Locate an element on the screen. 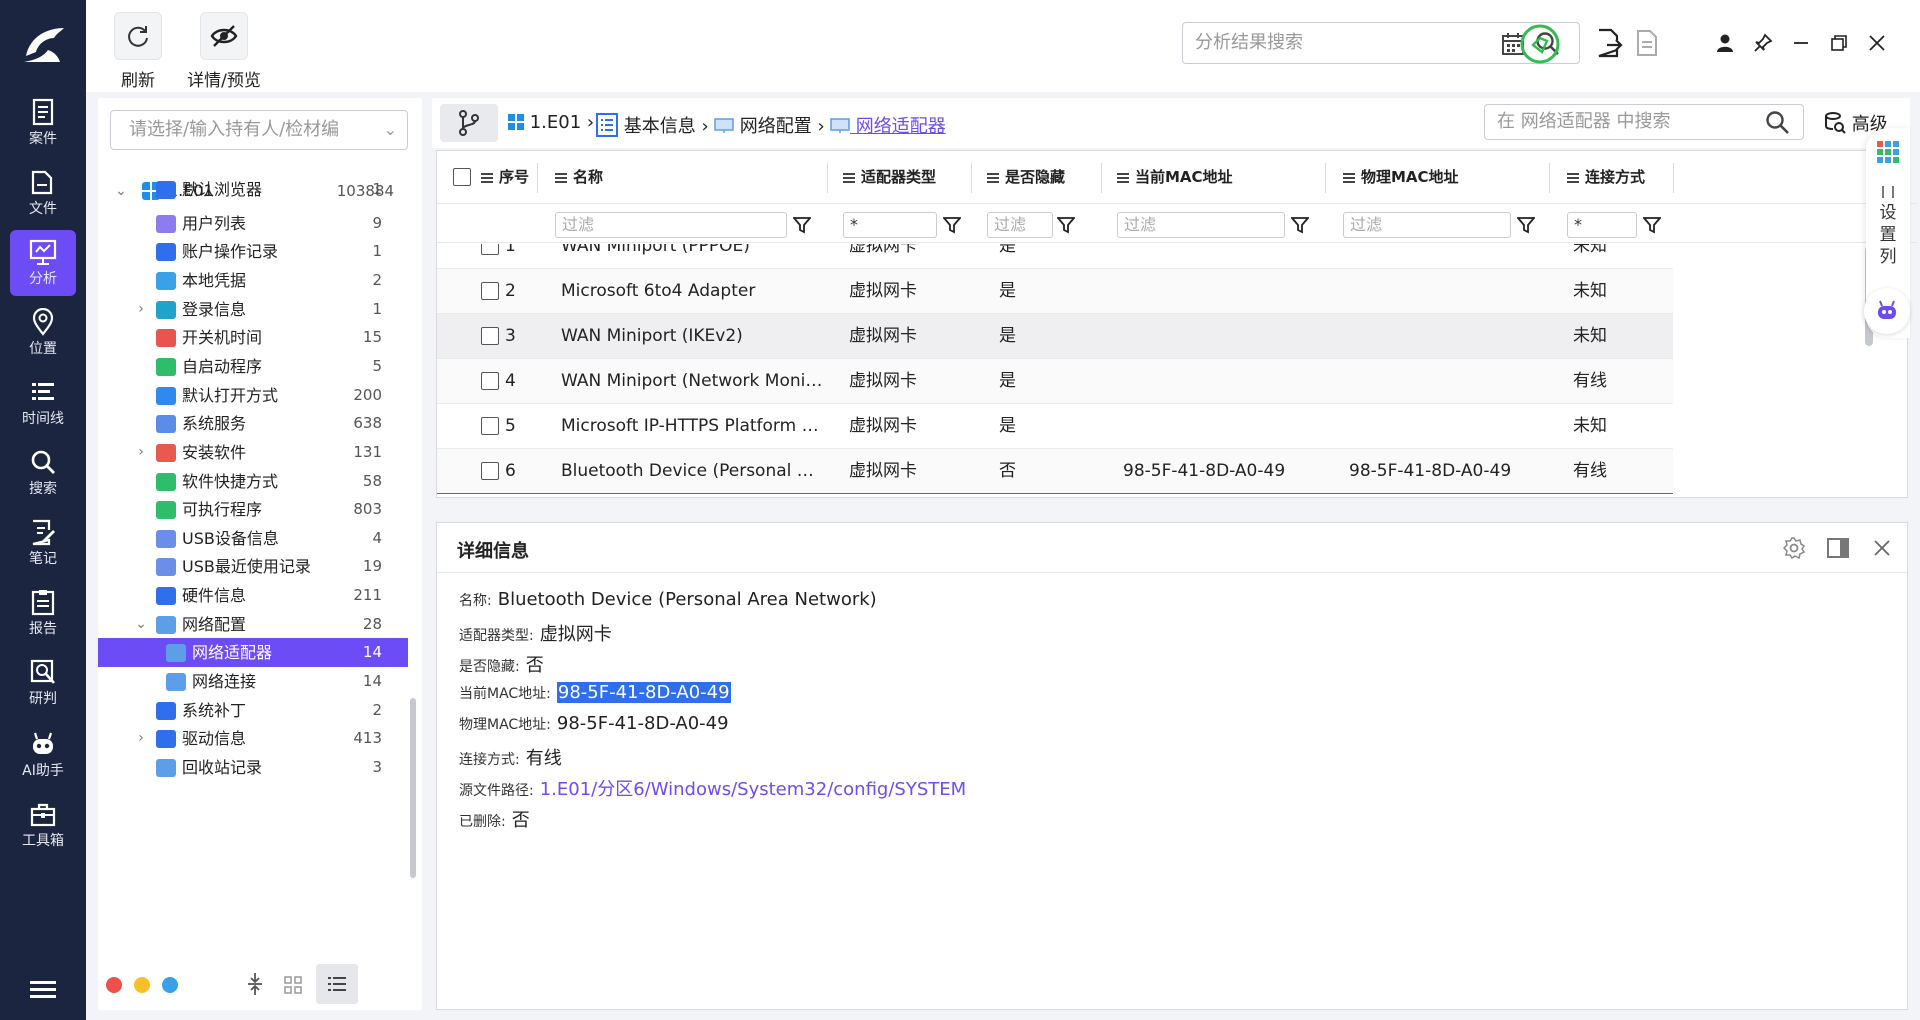 This screenshot has width=1920, height=1020. tree-scrollbar is located at coordinates (413, 788).